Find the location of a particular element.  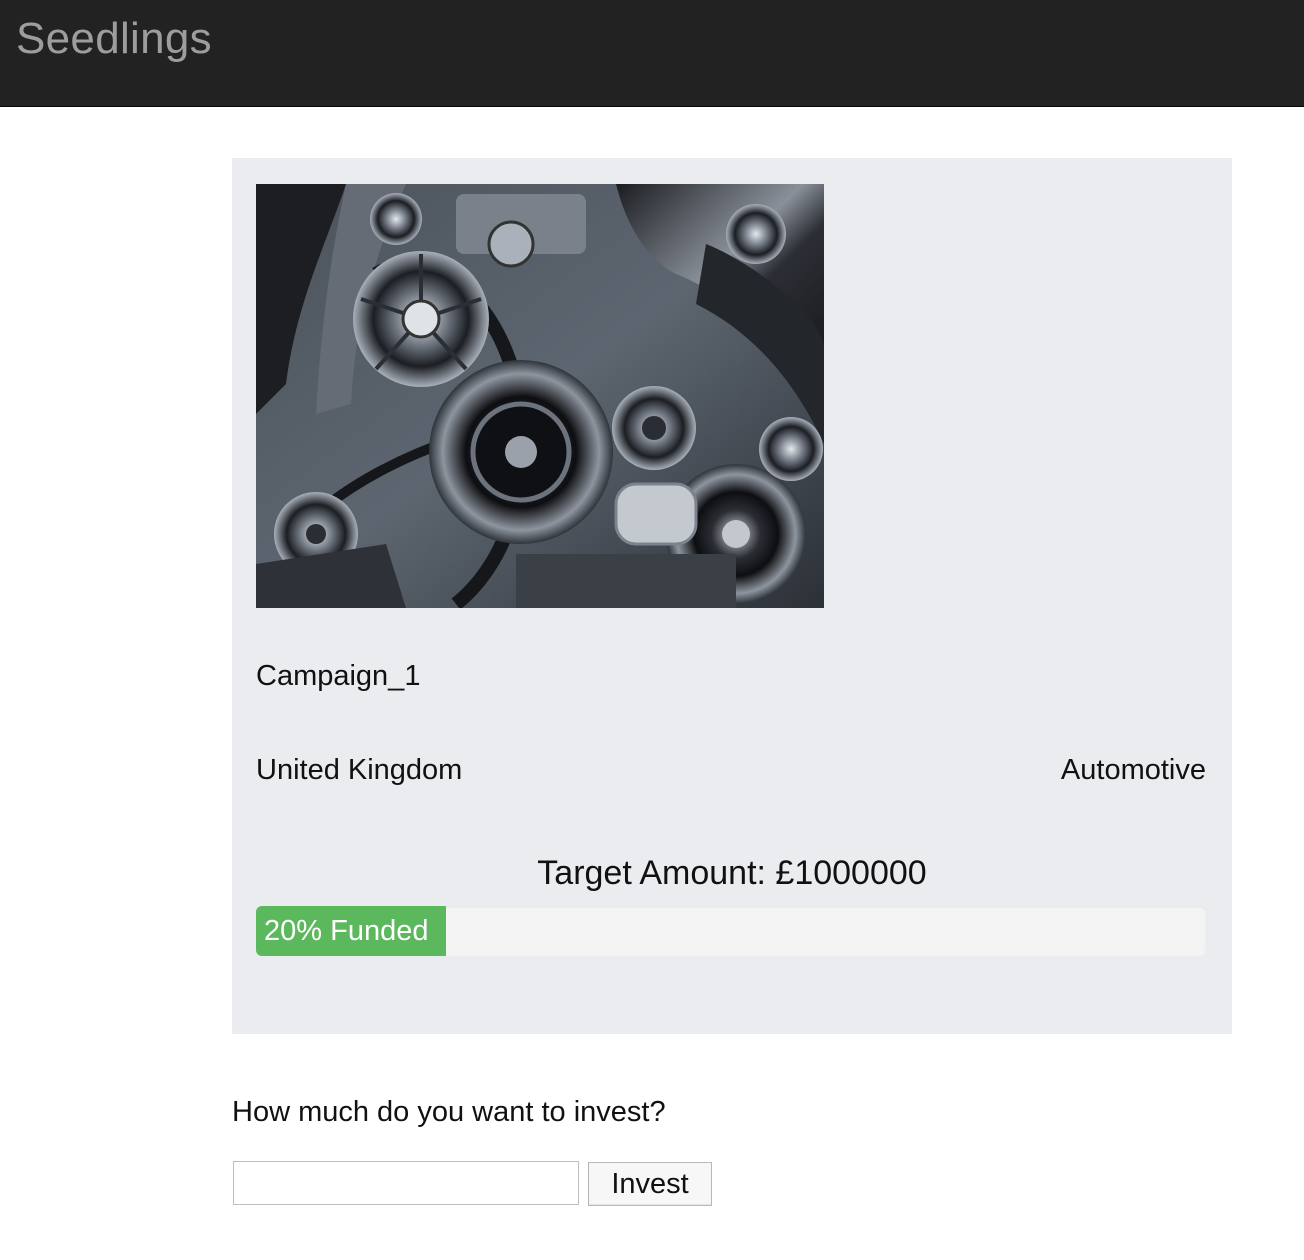

target-amount: Target Amount: £1000000 is located at coordinates (732, 873).